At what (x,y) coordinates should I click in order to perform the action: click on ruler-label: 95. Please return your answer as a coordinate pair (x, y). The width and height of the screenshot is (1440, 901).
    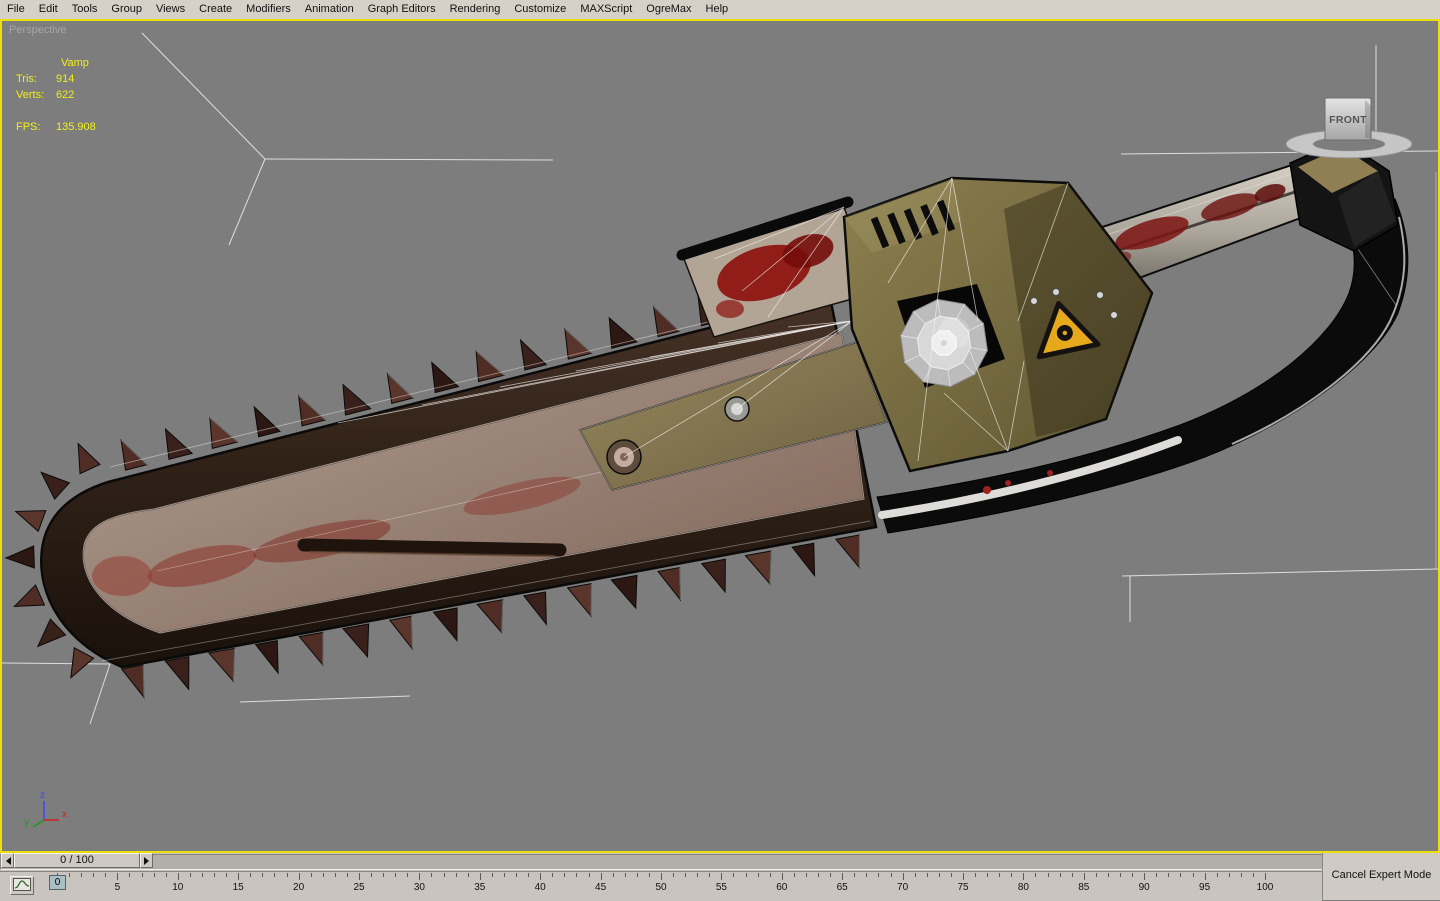
    Looking at the image, I should click on (1204, 887).